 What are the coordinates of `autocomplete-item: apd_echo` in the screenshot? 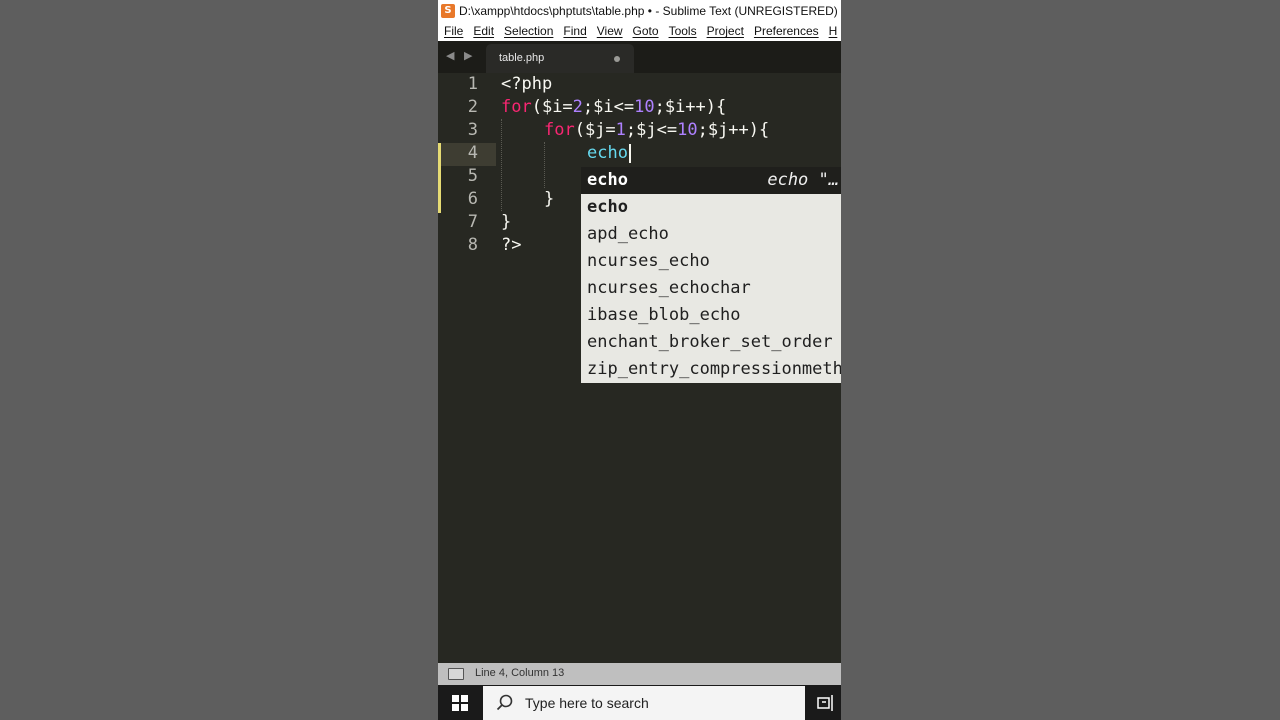 It's located at (711, 234).